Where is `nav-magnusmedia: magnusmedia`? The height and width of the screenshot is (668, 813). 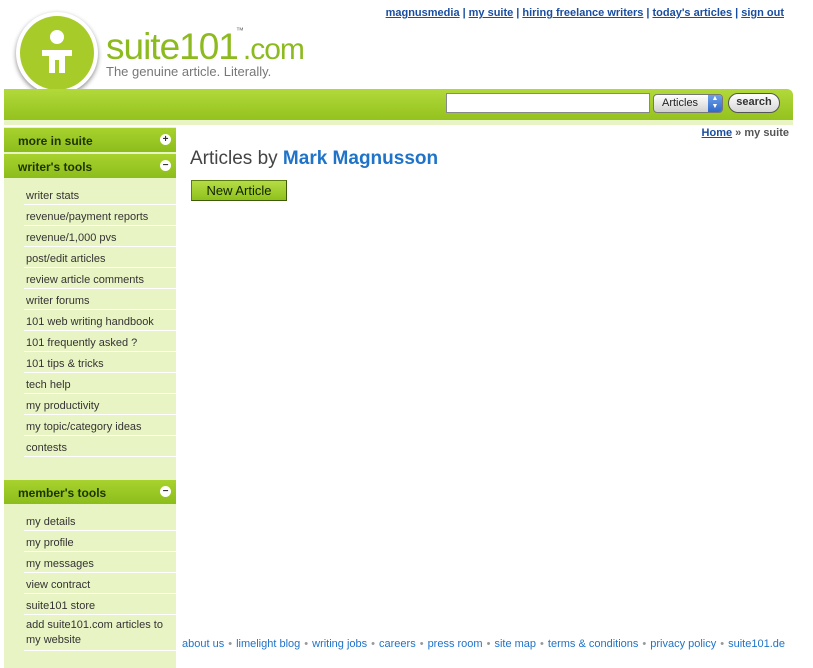 nav-magnusmedia: magnusmedia is located at coordinates (423, 13).